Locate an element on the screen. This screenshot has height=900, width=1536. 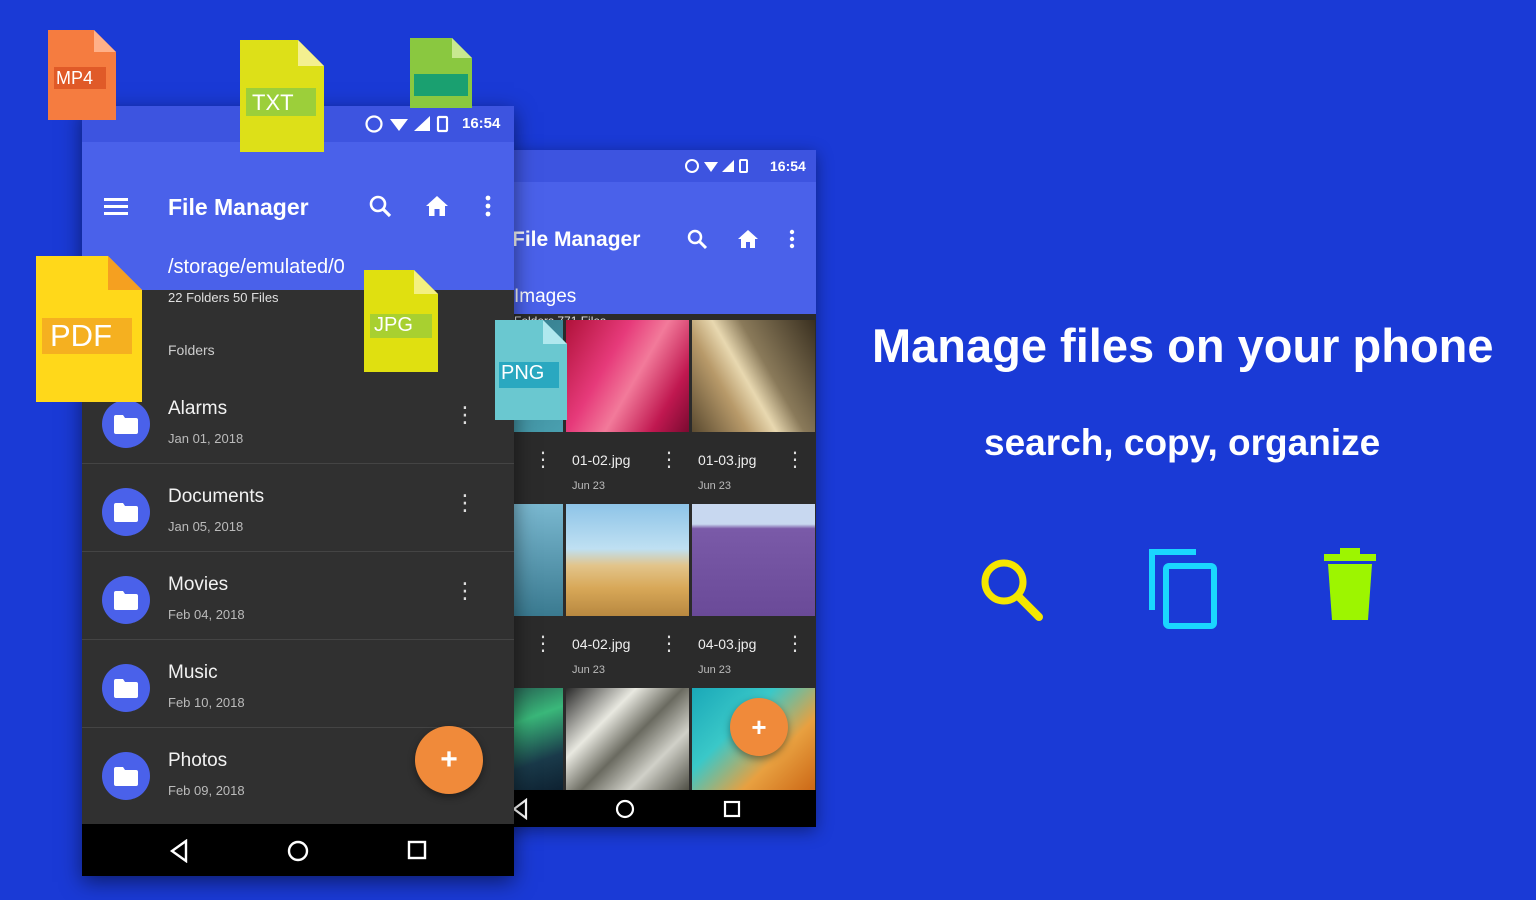
image-name: 01-02.jpg is located at coordinates (601, 460).